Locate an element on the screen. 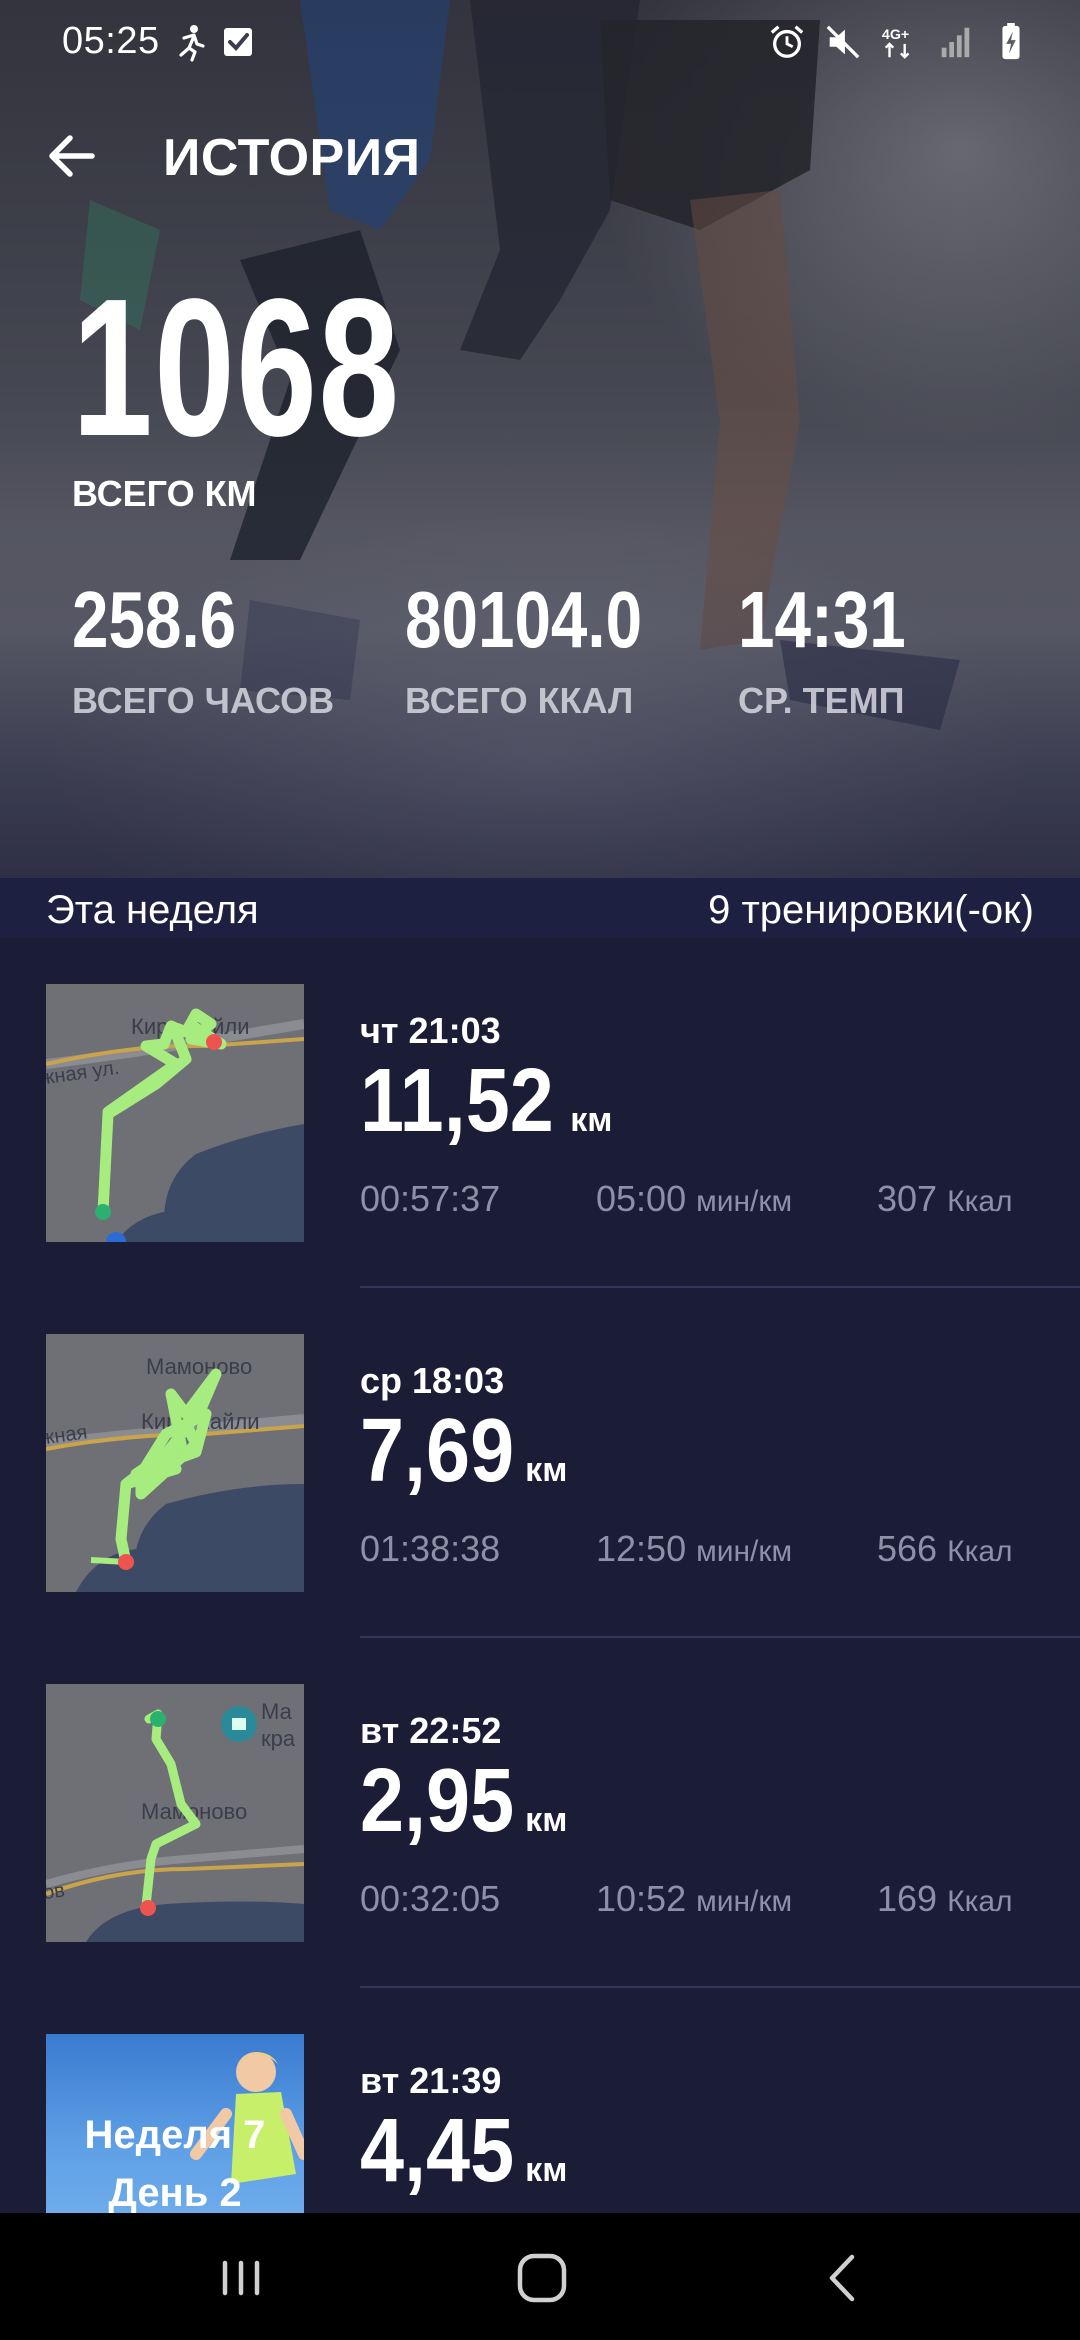 Image resolution: width=1080 pixels, height=2340 pixels. week-section-header: Эта неделя 9 тренировки(-ок) is located at coordinates (540, 908).